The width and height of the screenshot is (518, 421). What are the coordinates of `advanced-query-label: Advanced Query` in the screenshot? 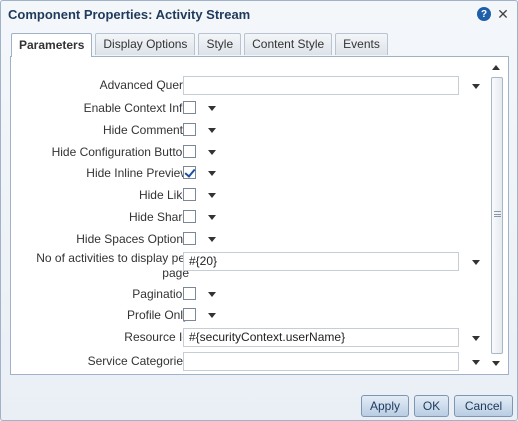 It's located at (144, 85).